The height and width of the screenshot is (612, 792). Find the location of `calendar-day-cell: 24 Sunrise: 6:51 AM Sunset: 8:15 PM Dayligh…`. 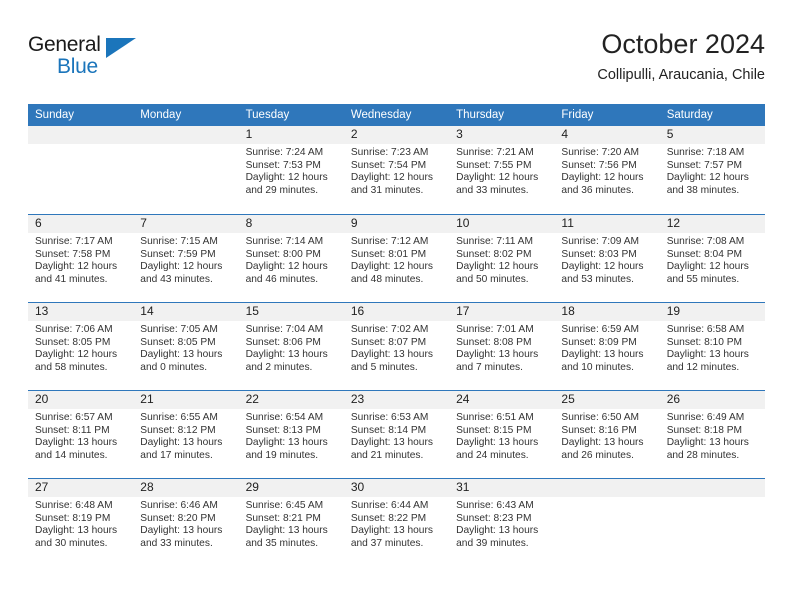

calendar-day-cell: 24 Sunrise: 6:51 AM Sunset: 8:15 PM Dayligh… is located at coordinates (502, 434).